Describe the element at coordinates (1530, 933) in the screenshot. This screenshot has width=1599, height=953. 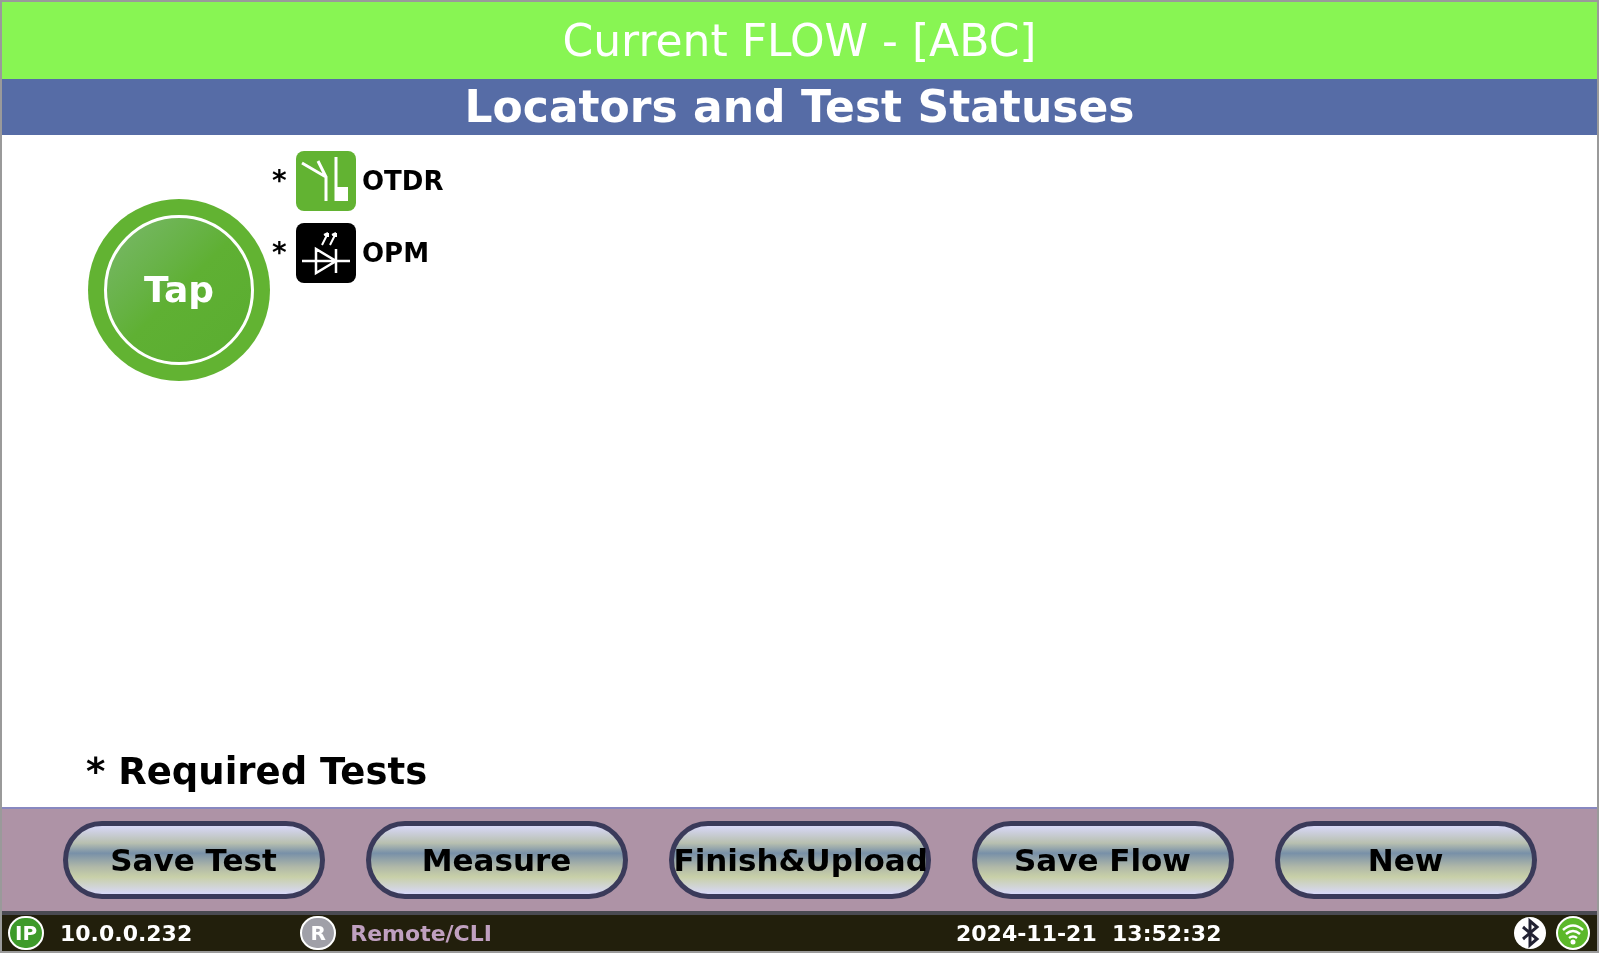
I see `bluetooth-icon` at that location.